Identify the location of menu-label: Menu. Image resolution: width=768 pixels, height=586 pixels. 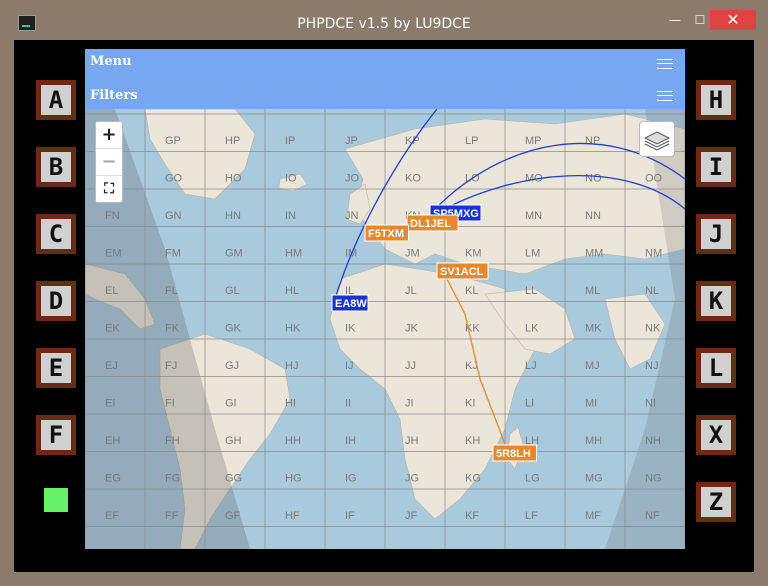
(111, 61).